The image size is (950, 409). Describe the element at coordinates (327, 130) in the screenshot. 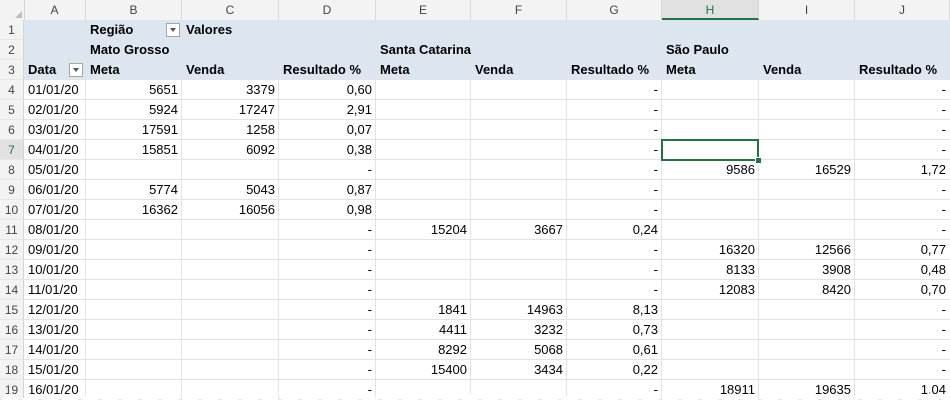

I see `value-cell: 0,07` at that location.